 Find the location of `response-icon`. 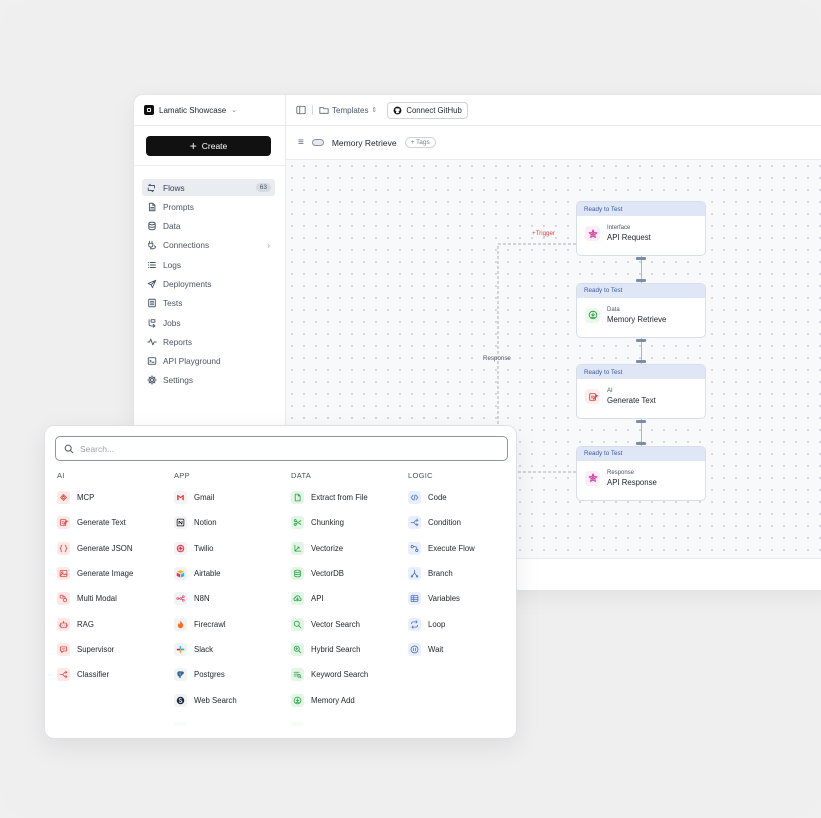

response-icon is located at coordinates (592, 478).